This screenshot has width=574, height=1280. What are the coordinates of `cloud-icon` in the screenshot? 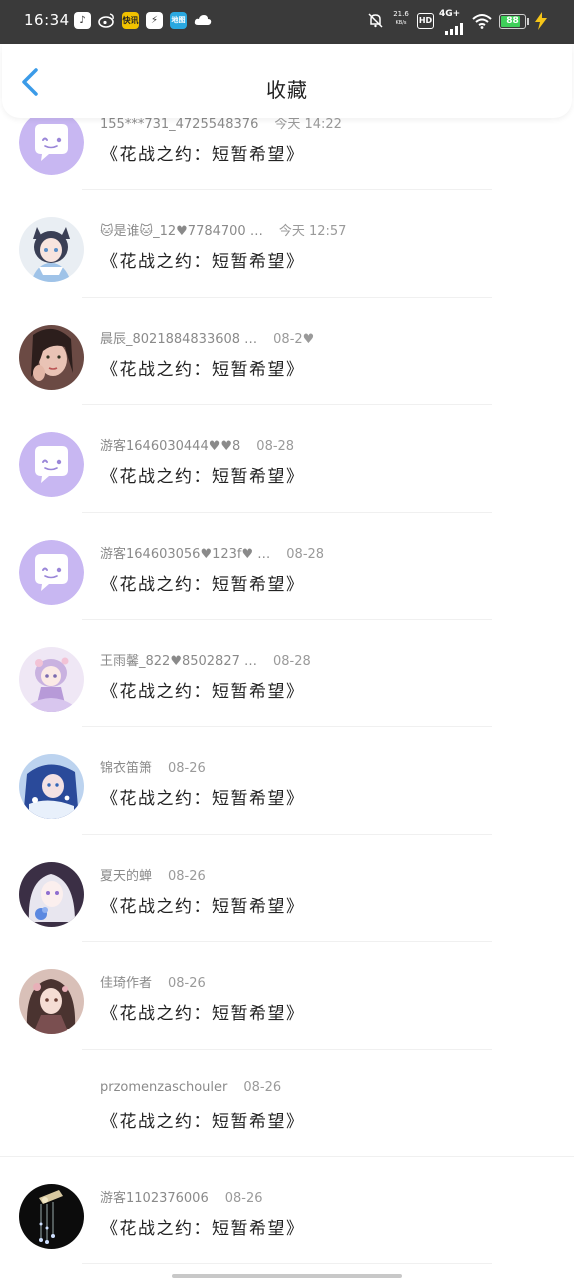 It's located at (203, 20).